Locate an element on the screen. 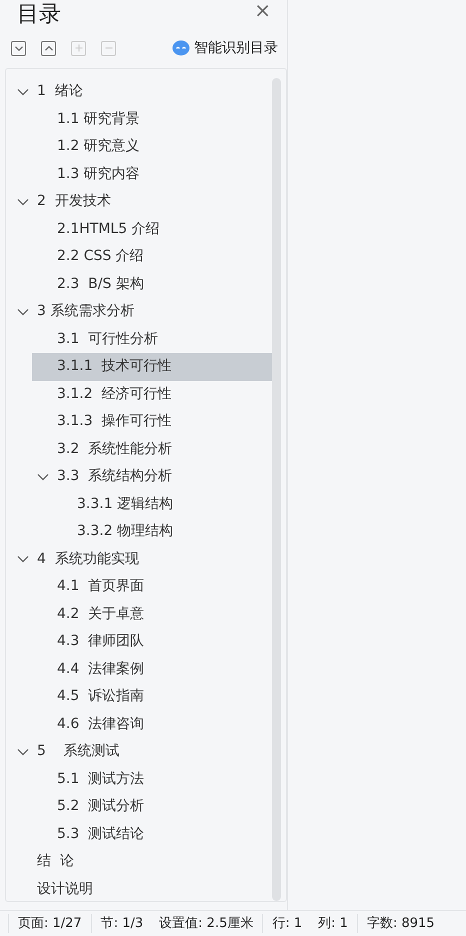 This screenshot has width=466, height=936. toc-item: 3.1.3 操作可行性 is located at coordinates (152, 422).